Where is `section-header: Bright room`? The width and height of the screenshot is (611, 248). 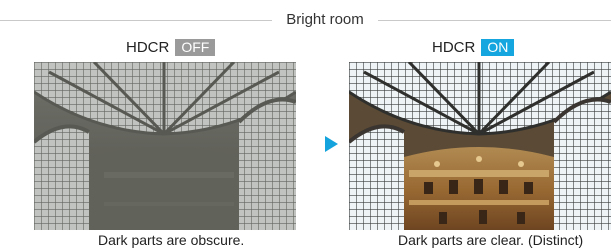 section-header: Bright room is located at coordinates (305, 20).